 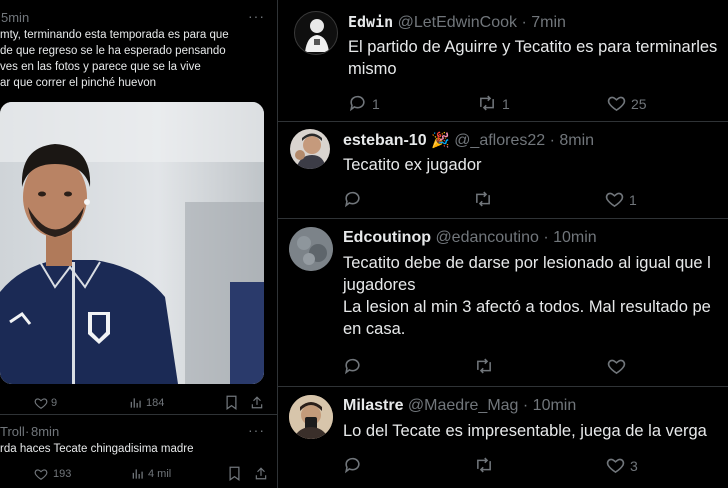 I want to click on user-handle: @Maedre_Mag, so click(x=463, y=405).